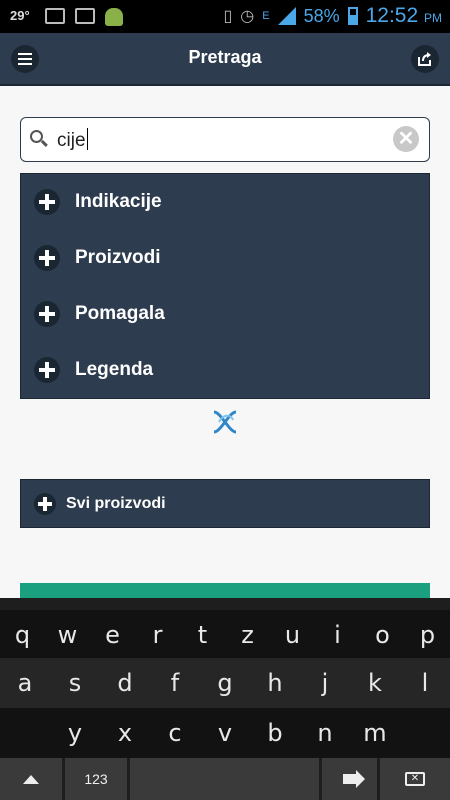 This screenshot has height=800, width=450. What do you see at coordinates (275, 683) in the screenshot?
I see `key-h: h` at bounding box center [275, 683].